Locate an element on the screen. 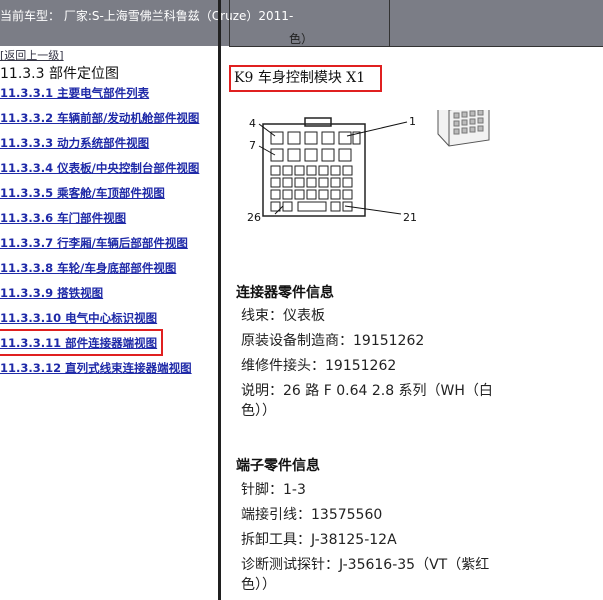  back-link: [返回上一级] is located at coordinates (32, 55).